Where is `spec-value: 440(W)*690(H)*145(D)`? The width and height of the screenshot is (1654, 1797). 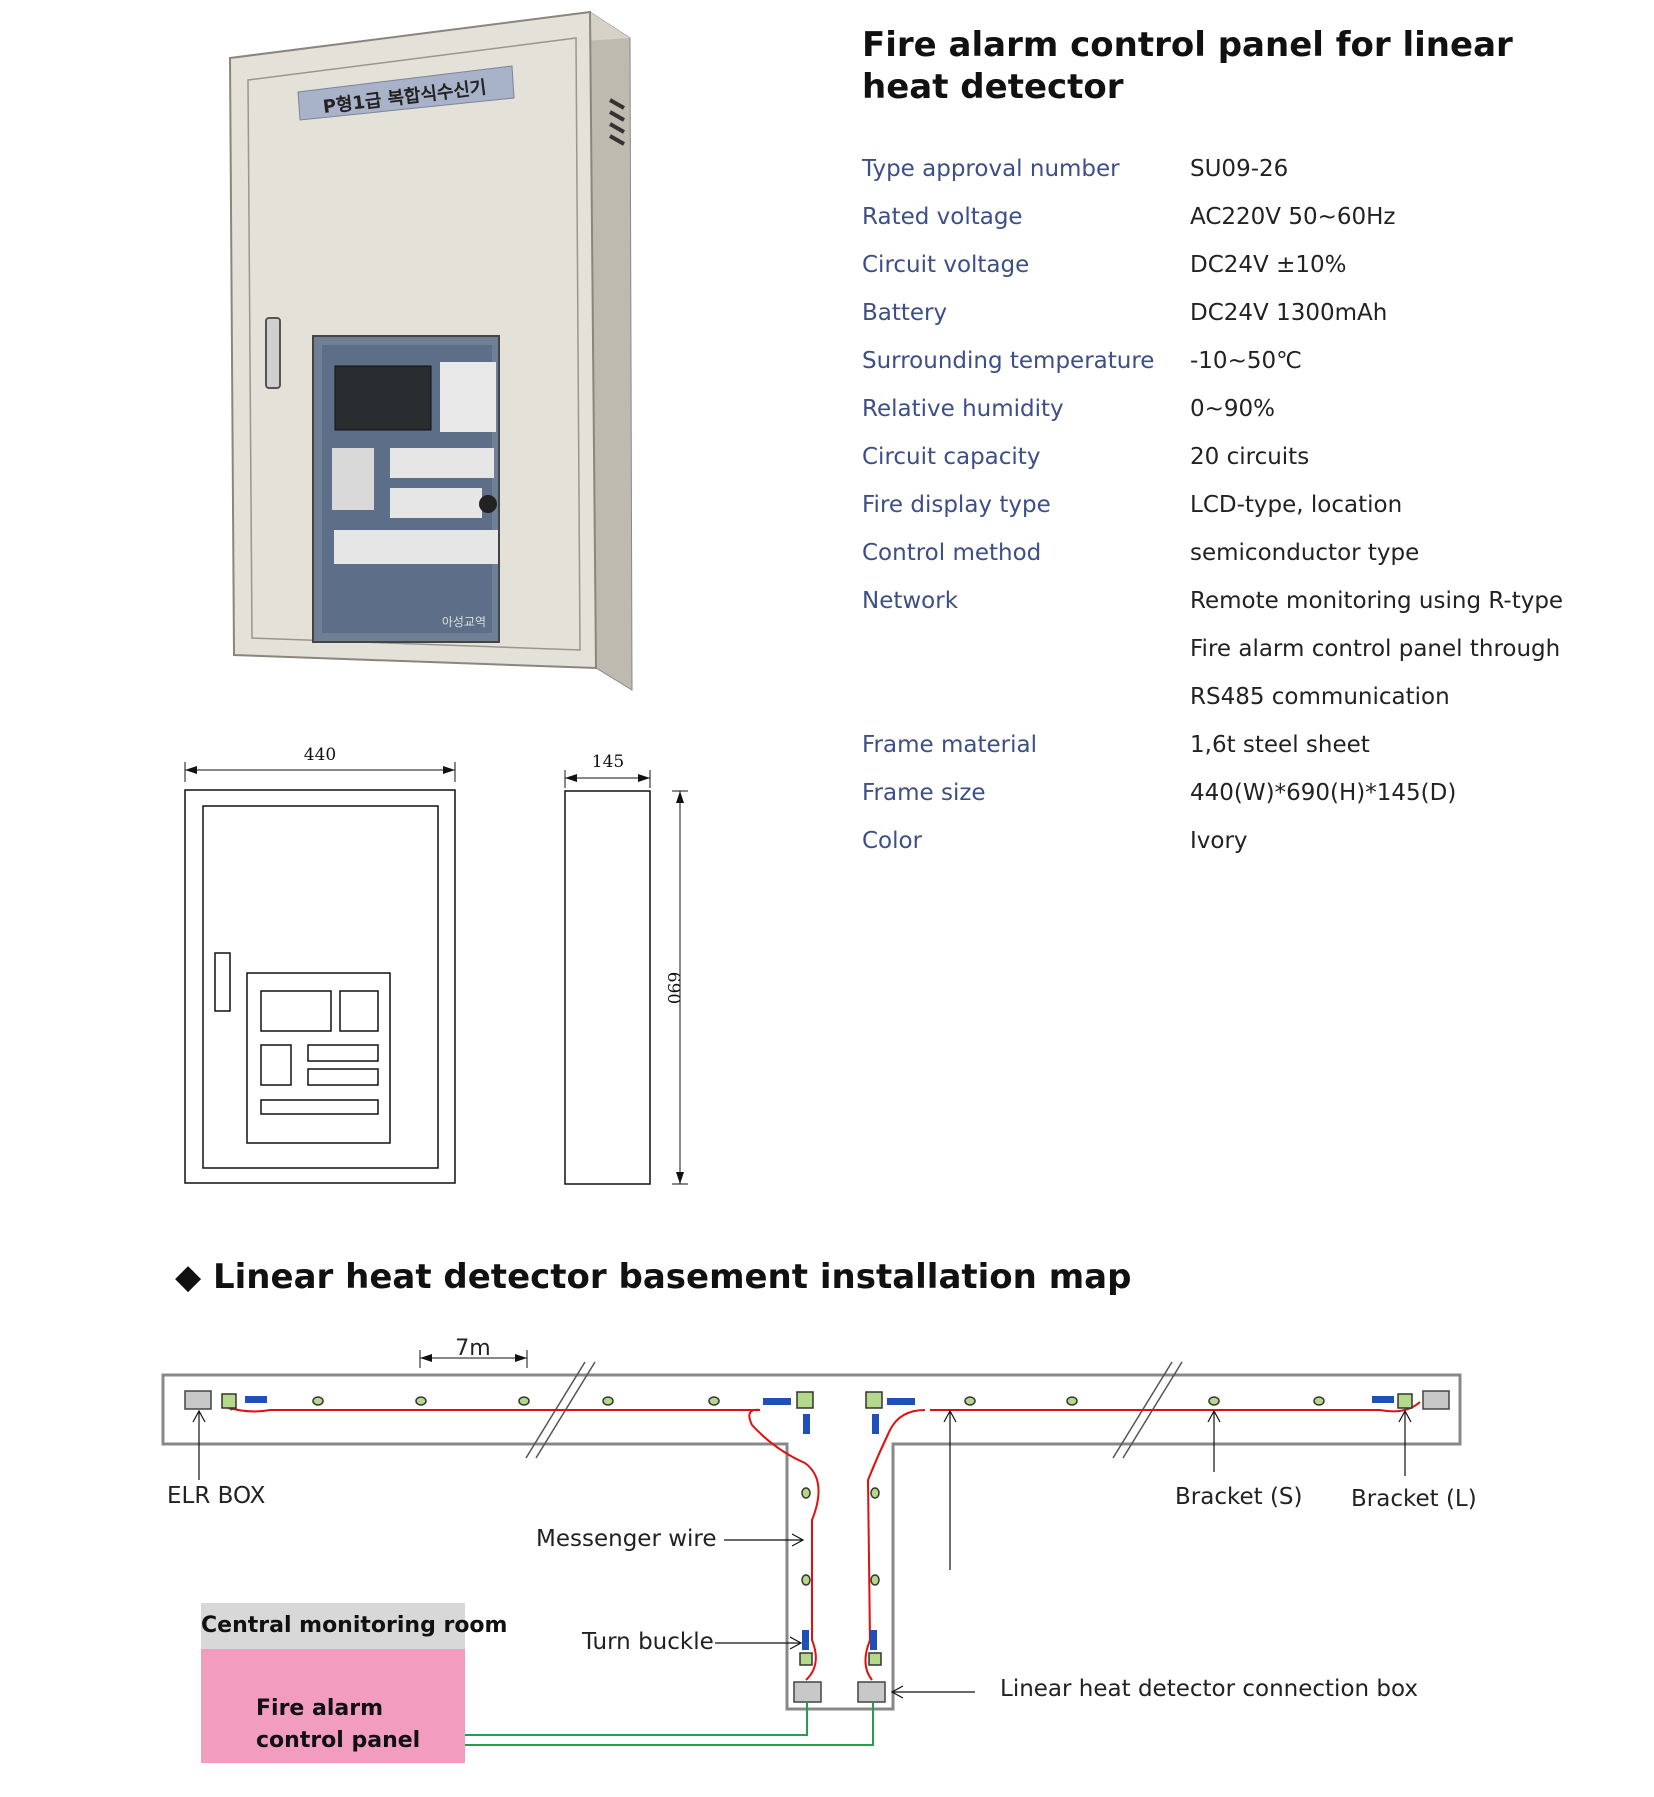
spec-value: 440(W)*690(H)*145(D) is located at coordinates (1323, 793).